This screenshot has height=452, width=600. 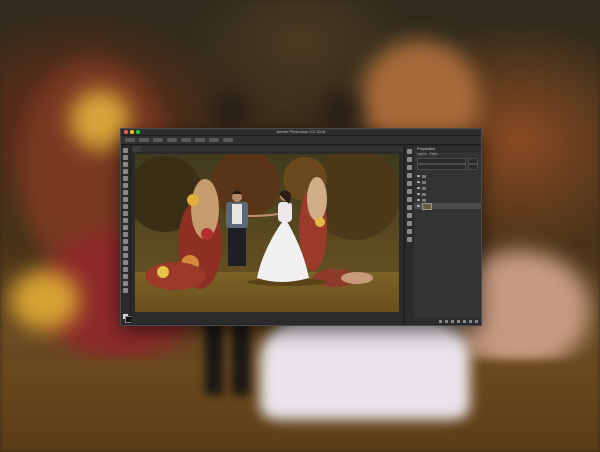 What do you see at coordinates (473, 166) in the screenshot?
I see `fill-field` at bounding box center [473, 166].